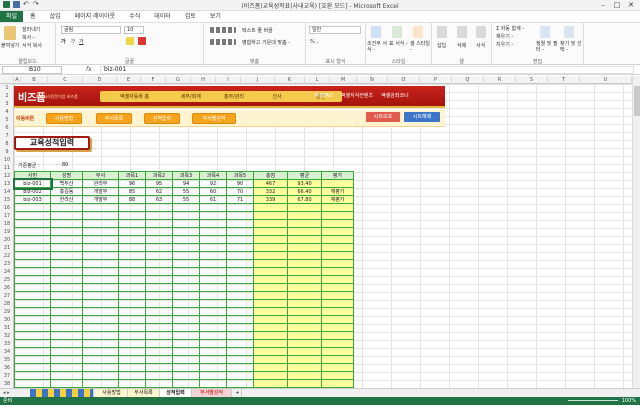 The width and height of the screenshot is (640, 405). I want to click on row-header: 13, so click(7, 184).